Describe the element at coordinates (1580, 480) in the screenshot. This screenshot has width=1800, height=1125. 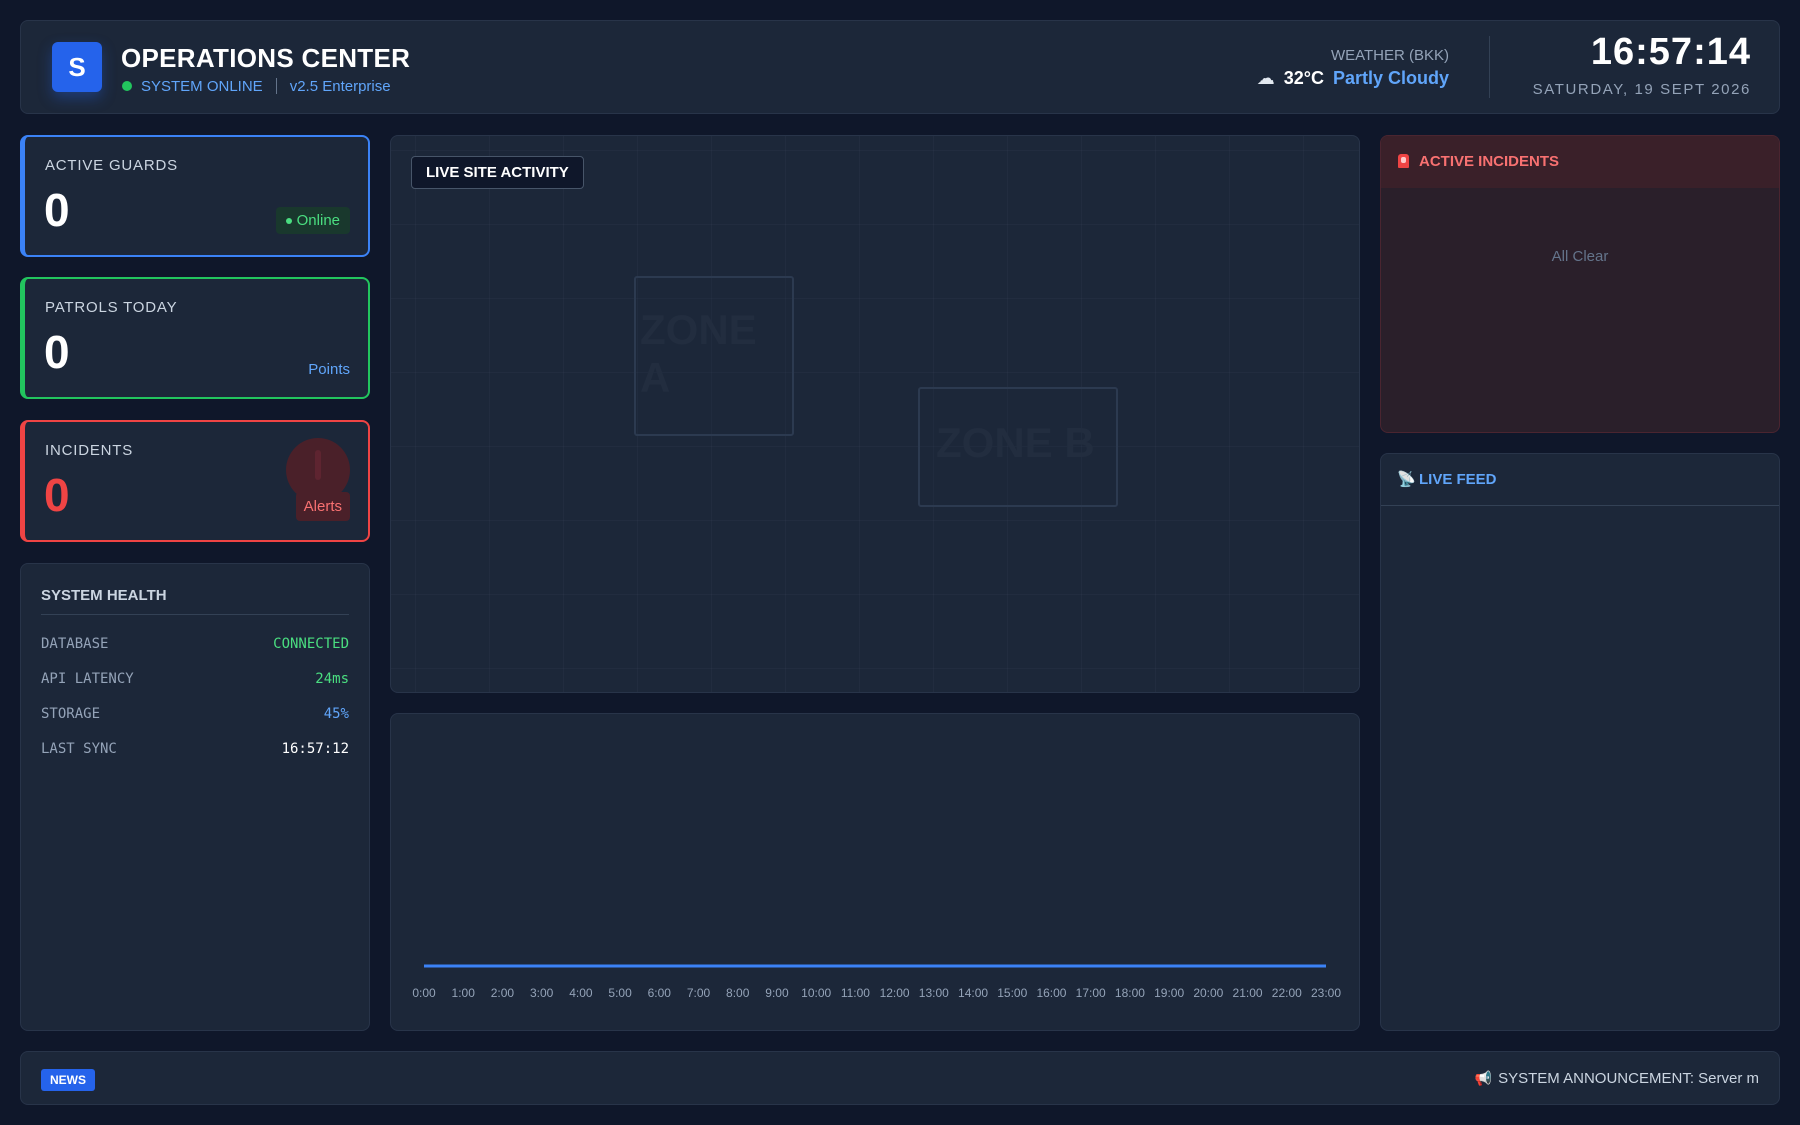
I see `feed-header: 📡 LIVE FEED` at that location.